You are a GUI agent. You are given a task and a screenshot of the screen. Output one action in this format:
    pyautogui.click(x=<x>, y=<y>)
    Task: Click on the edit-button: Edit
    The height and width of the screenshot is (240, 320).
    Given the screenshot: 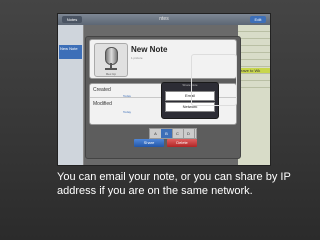 What is the action you would take?
    pyautogui.click(x=258, y=19)
    